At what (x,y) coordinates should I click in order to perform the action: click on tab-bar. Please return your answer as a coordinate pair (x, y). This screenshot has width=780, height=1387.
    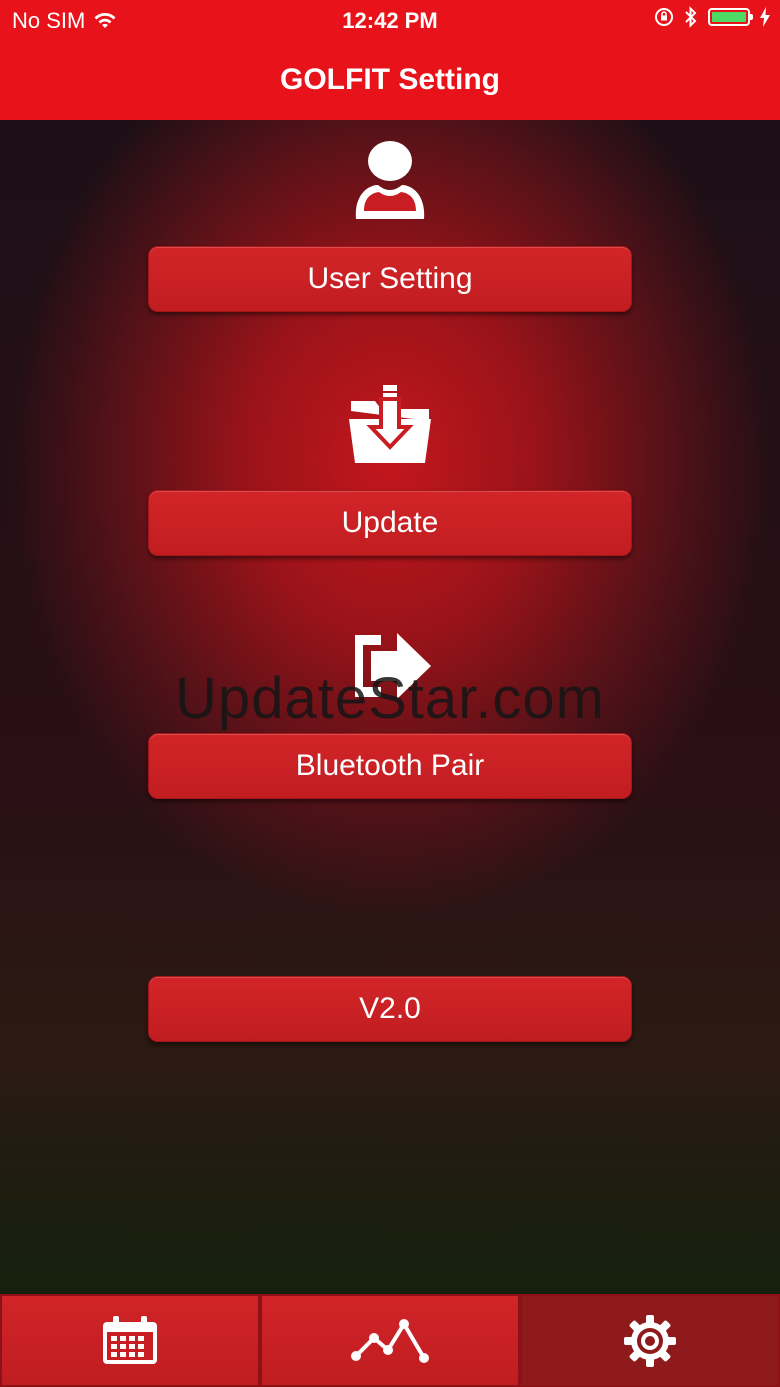
    Looking at the image, I should click on (390, 1340).